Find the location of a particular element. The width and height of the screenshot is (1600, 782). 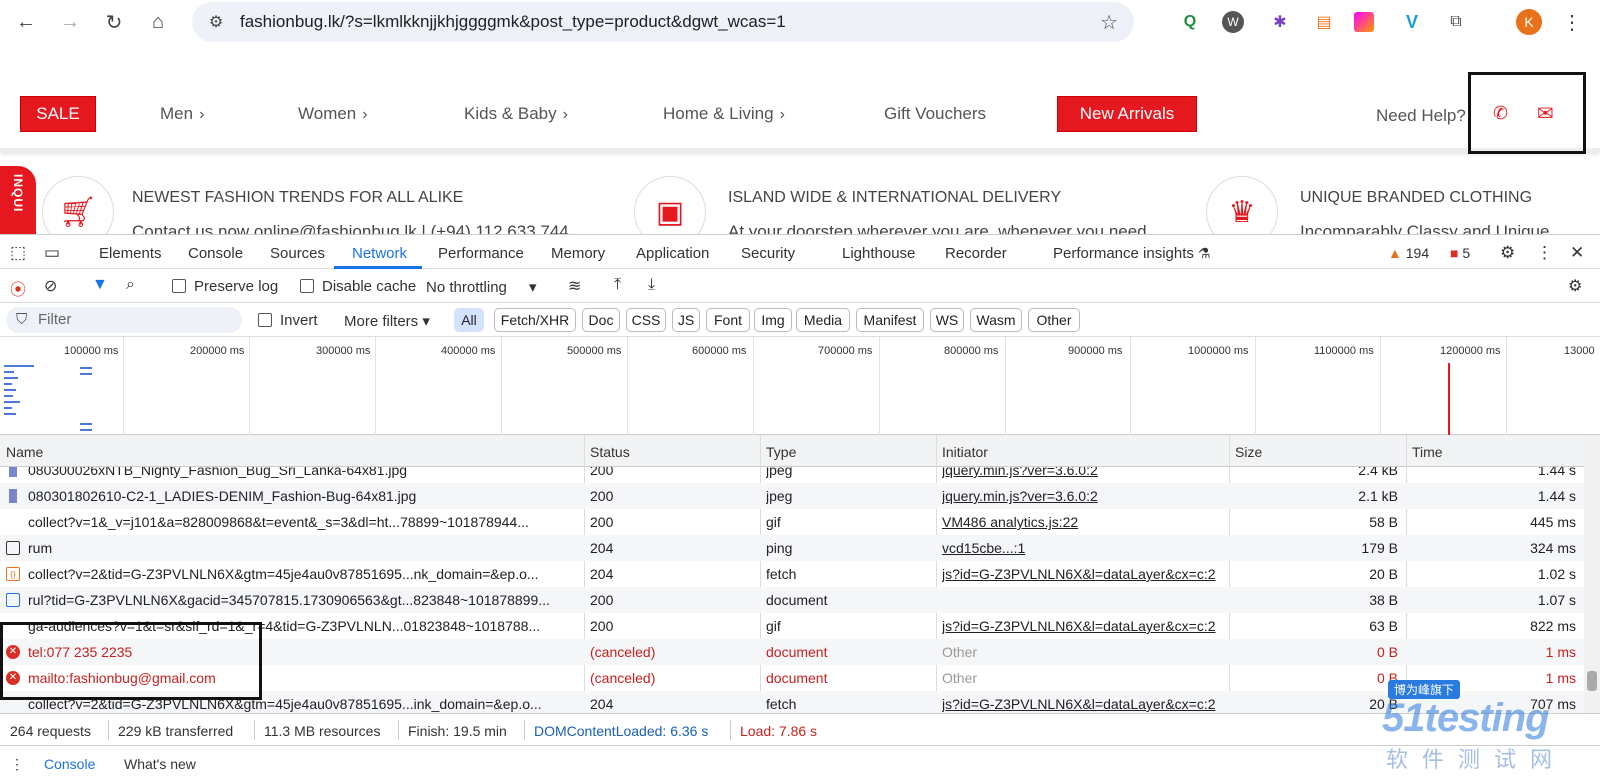

tab-lighthouse: Lighthouse is located at coordinates (878, 253).